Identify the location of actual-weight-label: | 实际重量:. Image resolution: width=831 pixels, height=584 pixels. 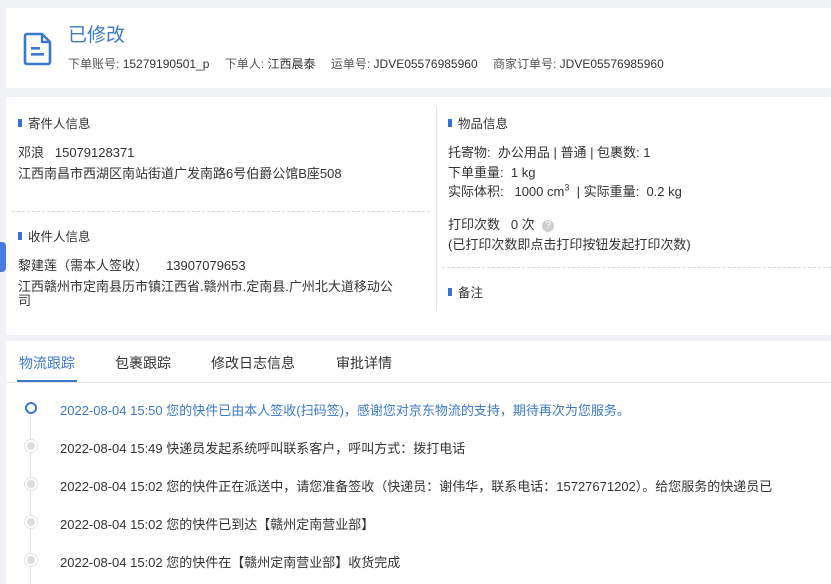
(608, 191).